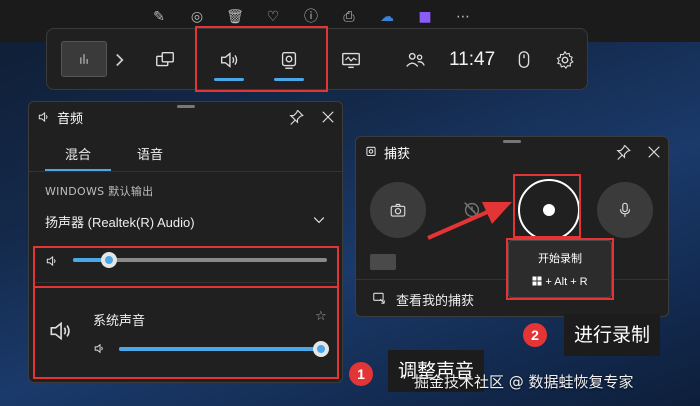 The height and width of the screenshot is (406, 700). What do you see at coordinates (379, 298) in the screenshot?
I see `gallery-icon` at bounding box center [379, 298].